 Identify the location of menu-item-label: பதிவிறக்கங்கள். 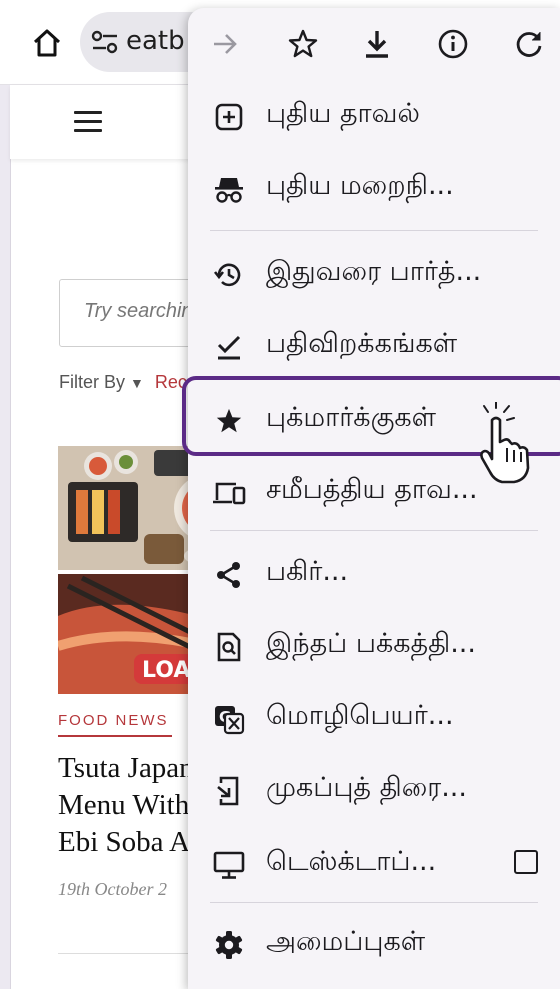
(362, 343).